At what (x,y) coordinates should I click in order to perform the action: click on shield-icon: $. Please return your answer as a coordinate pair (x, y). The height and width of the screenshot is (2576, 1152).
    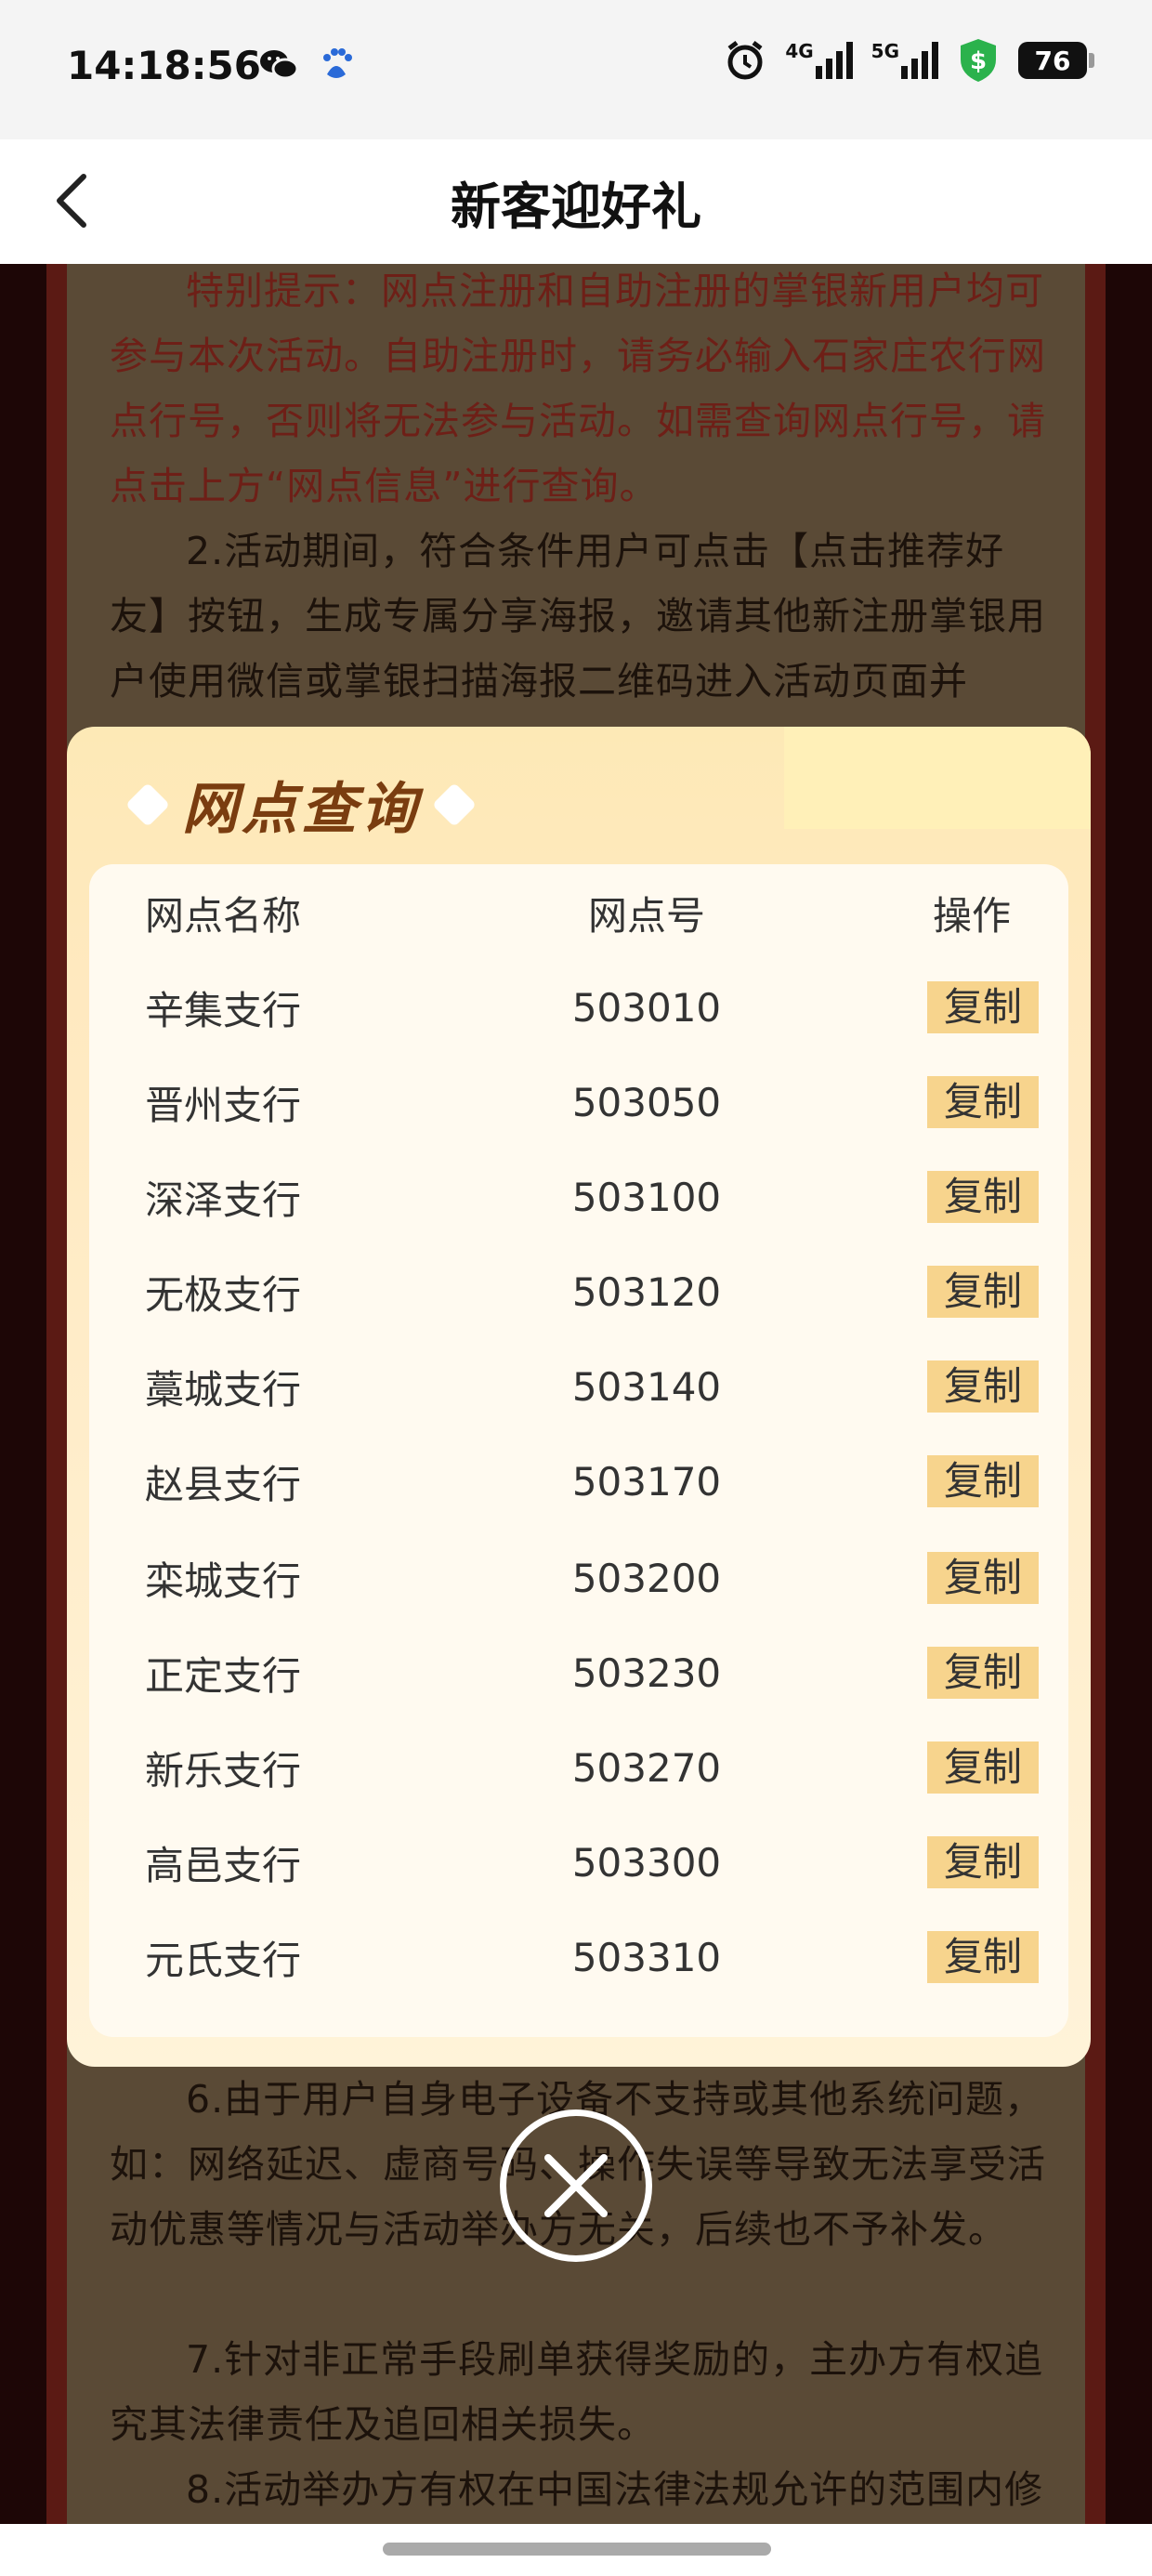
    Looking at the image, I should click on (979, 60).